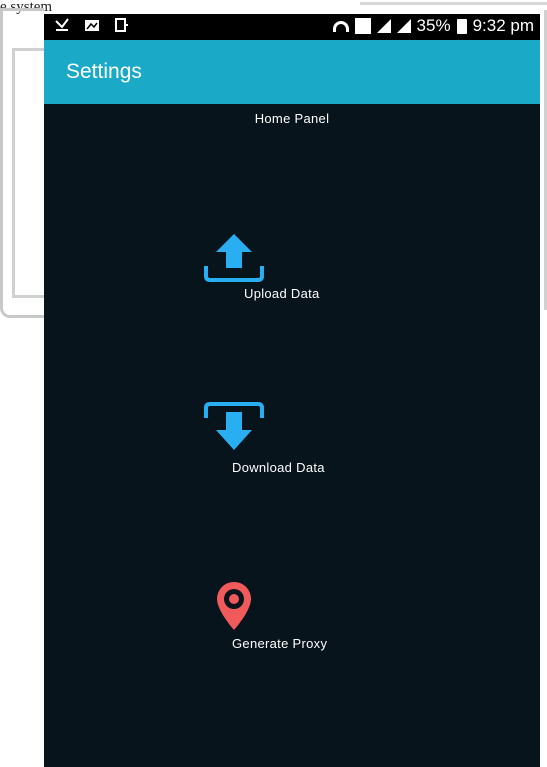 The image size is (547, 767). I want to click on status-bar: 35% 9:32 pm, so click(292, 27).